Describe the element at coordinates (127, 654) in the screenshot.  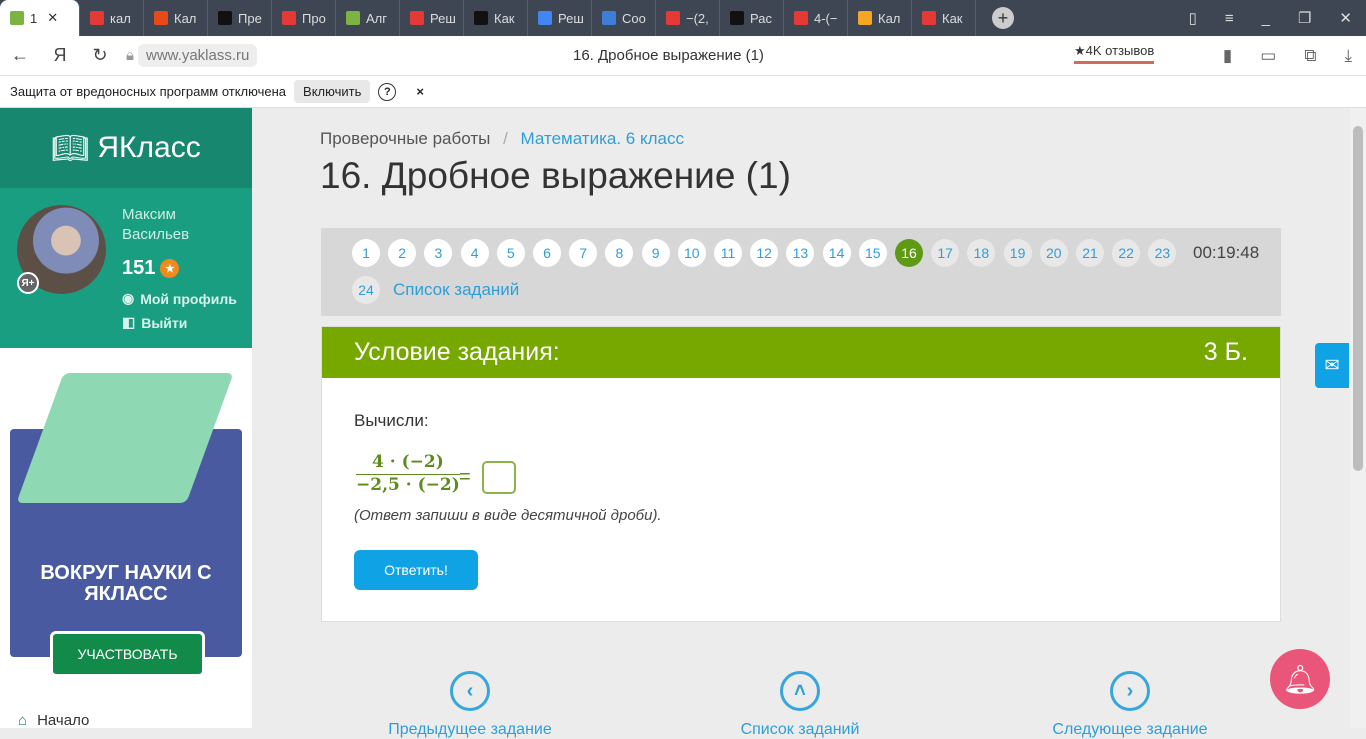
I see `participate-button: УЧАСТВОВАТЬ` at that location.